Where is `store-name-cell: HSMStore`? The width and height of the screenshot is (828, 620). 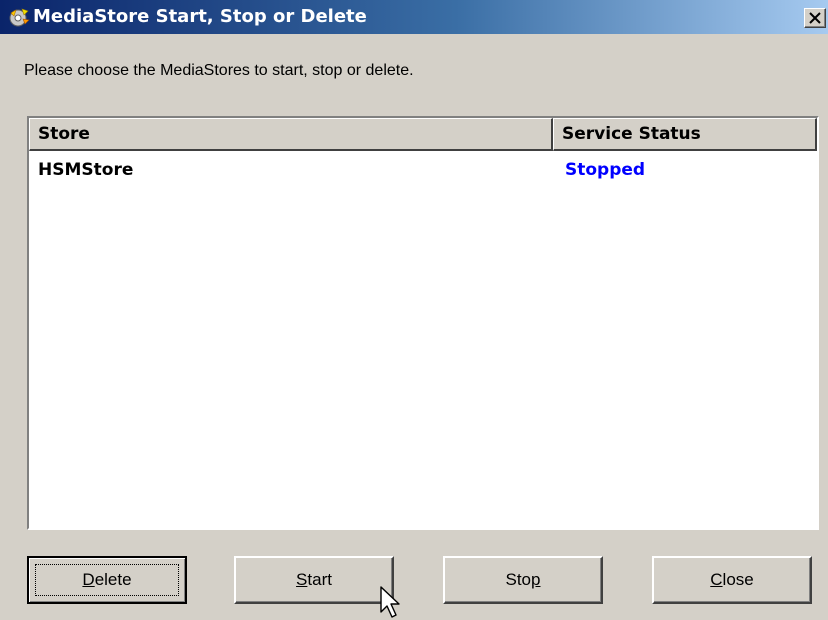 store-name-cell: HSMStore is located at coordinates (86, 170).